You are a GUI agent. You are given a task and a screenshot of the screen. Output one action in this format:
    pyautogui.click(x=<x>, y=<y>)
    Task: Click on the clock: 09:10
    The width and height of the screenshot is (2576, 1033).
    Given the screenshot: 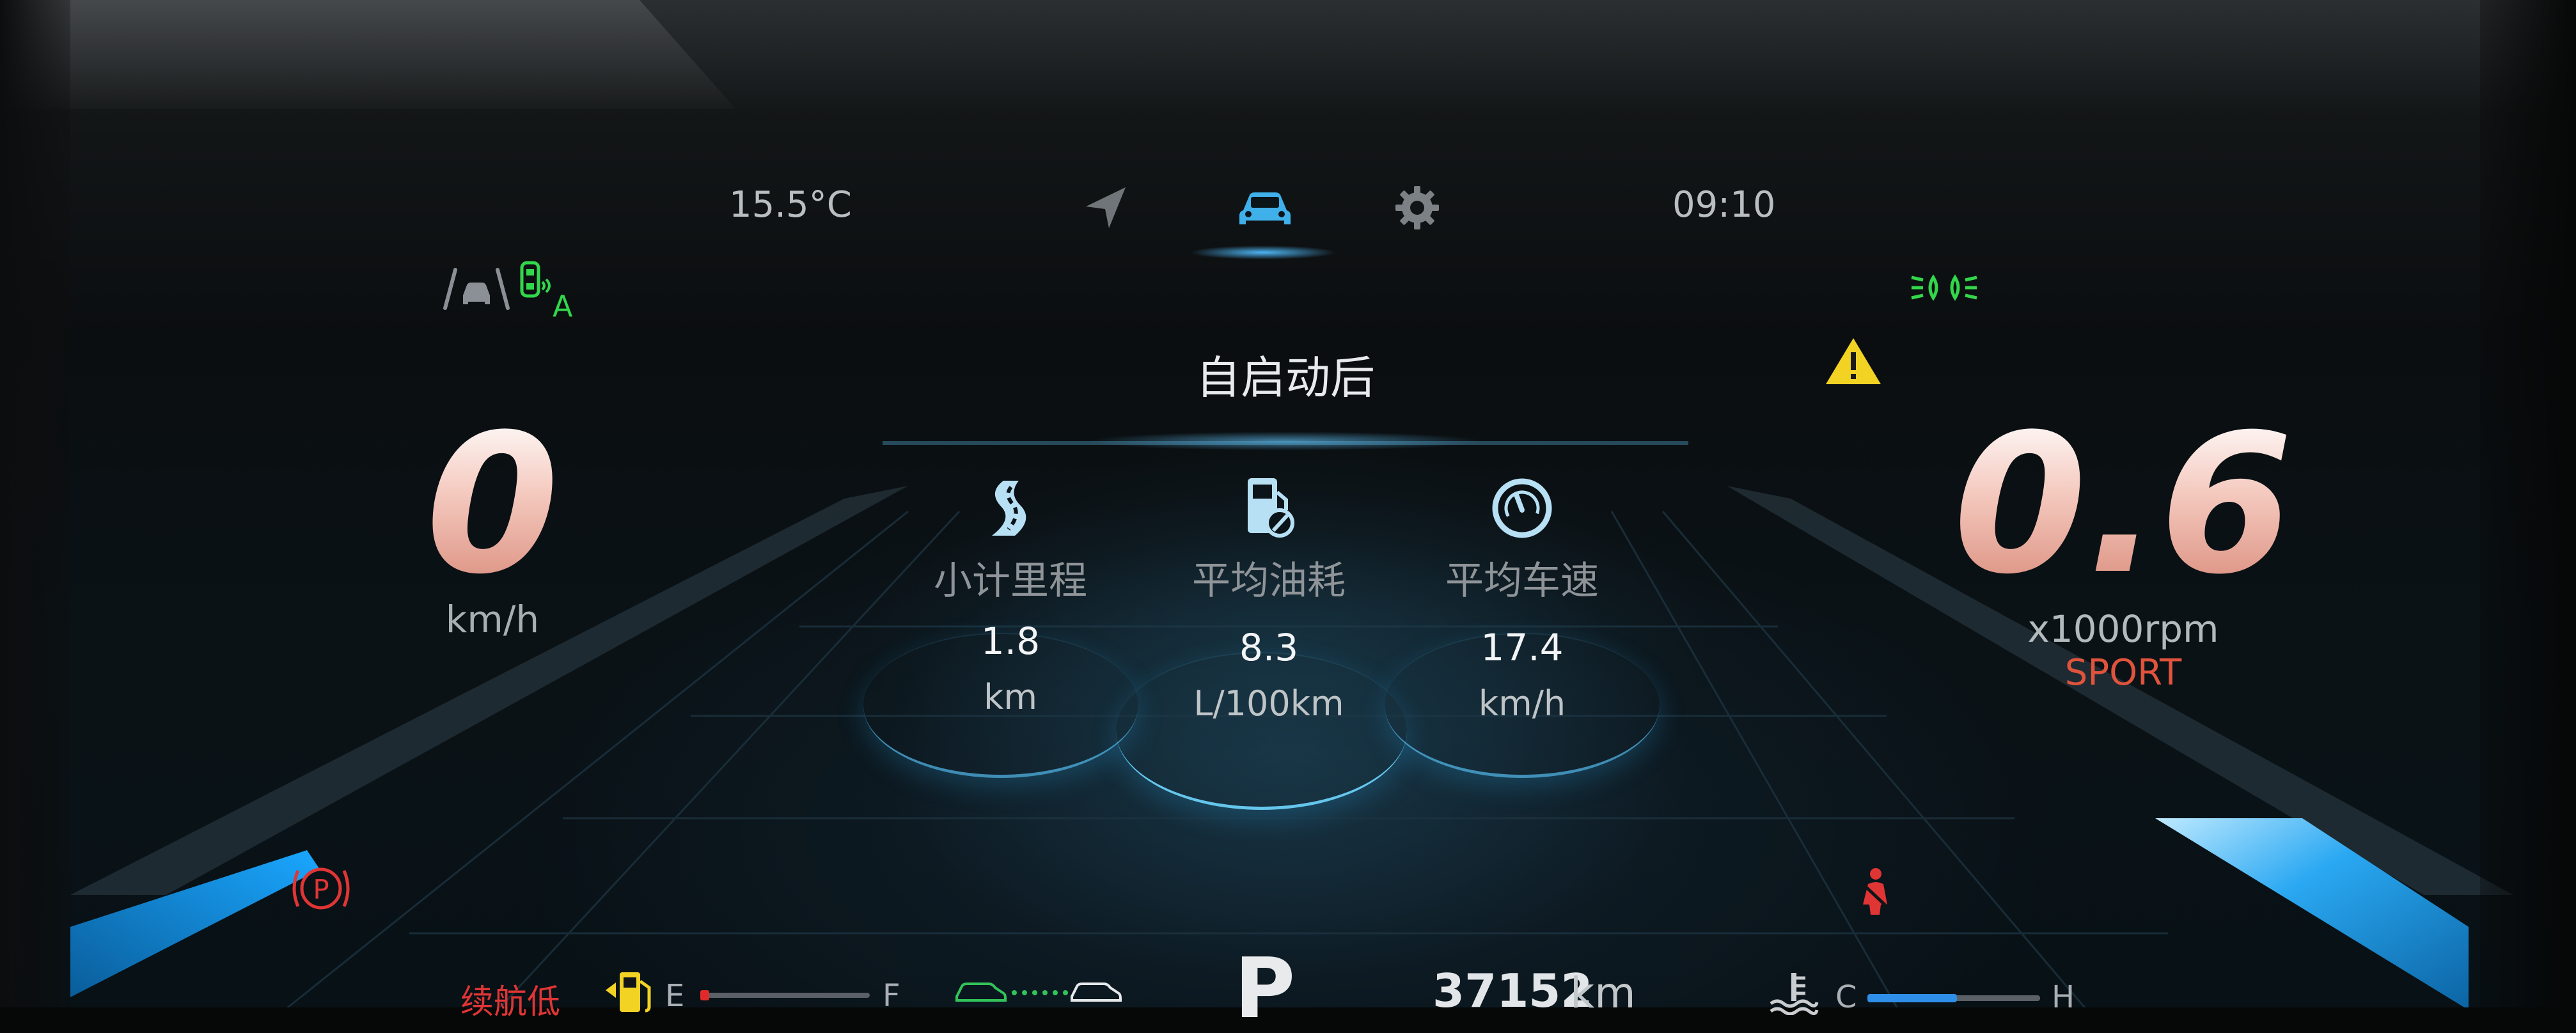 What is the action you would take?
    pyautogui.click(x=1724, y=205)
    